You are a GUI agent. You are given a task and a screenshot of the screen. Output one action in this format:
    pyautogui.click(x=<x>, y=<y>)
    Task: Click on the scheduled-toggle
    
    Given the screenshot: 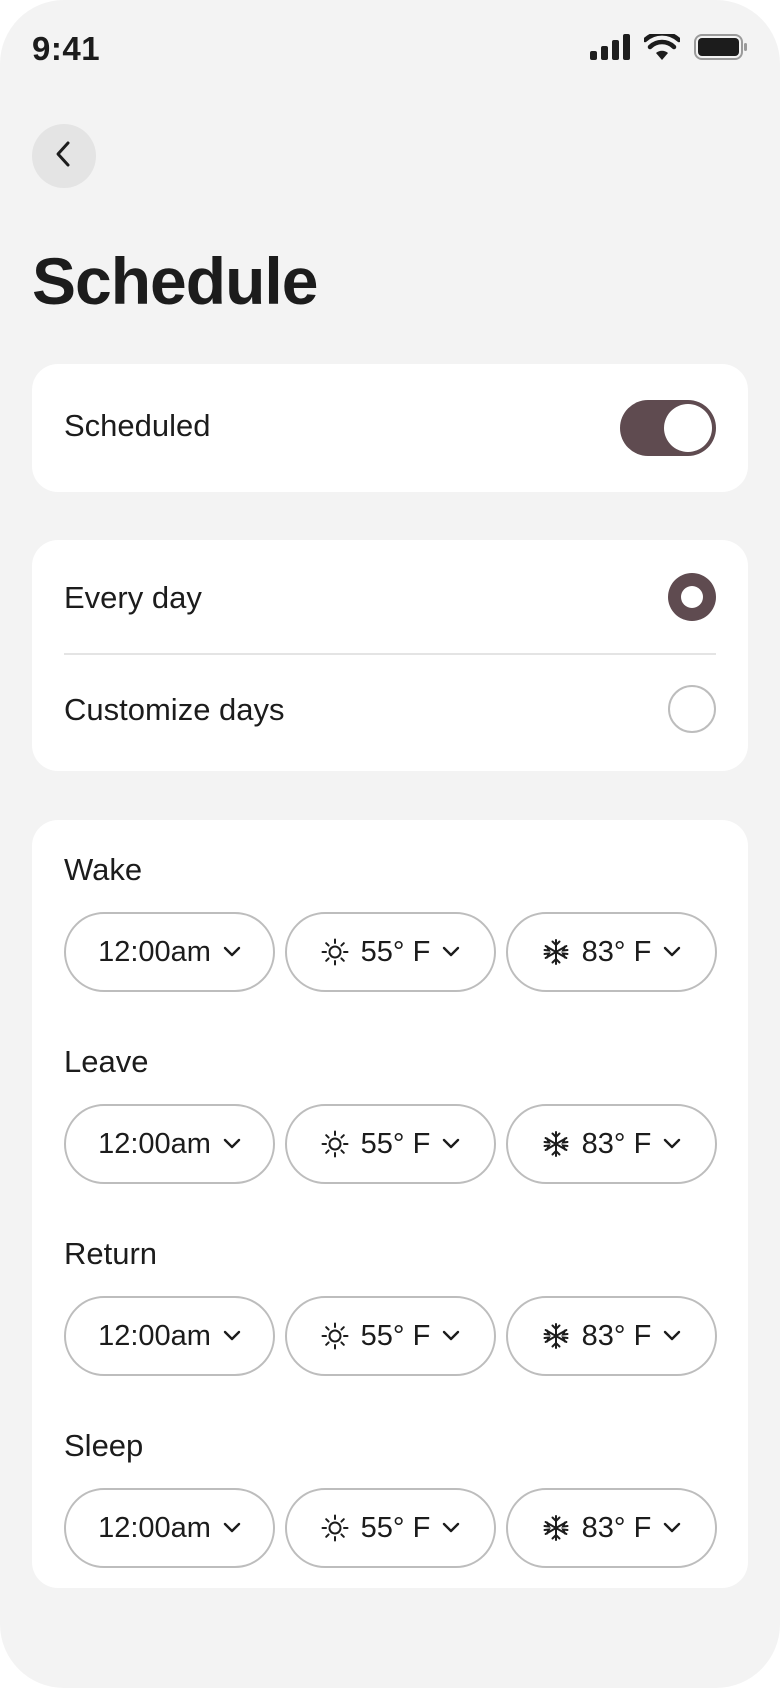 What is the action you would take?
    pyautogui.click(x=668, y=428)
    